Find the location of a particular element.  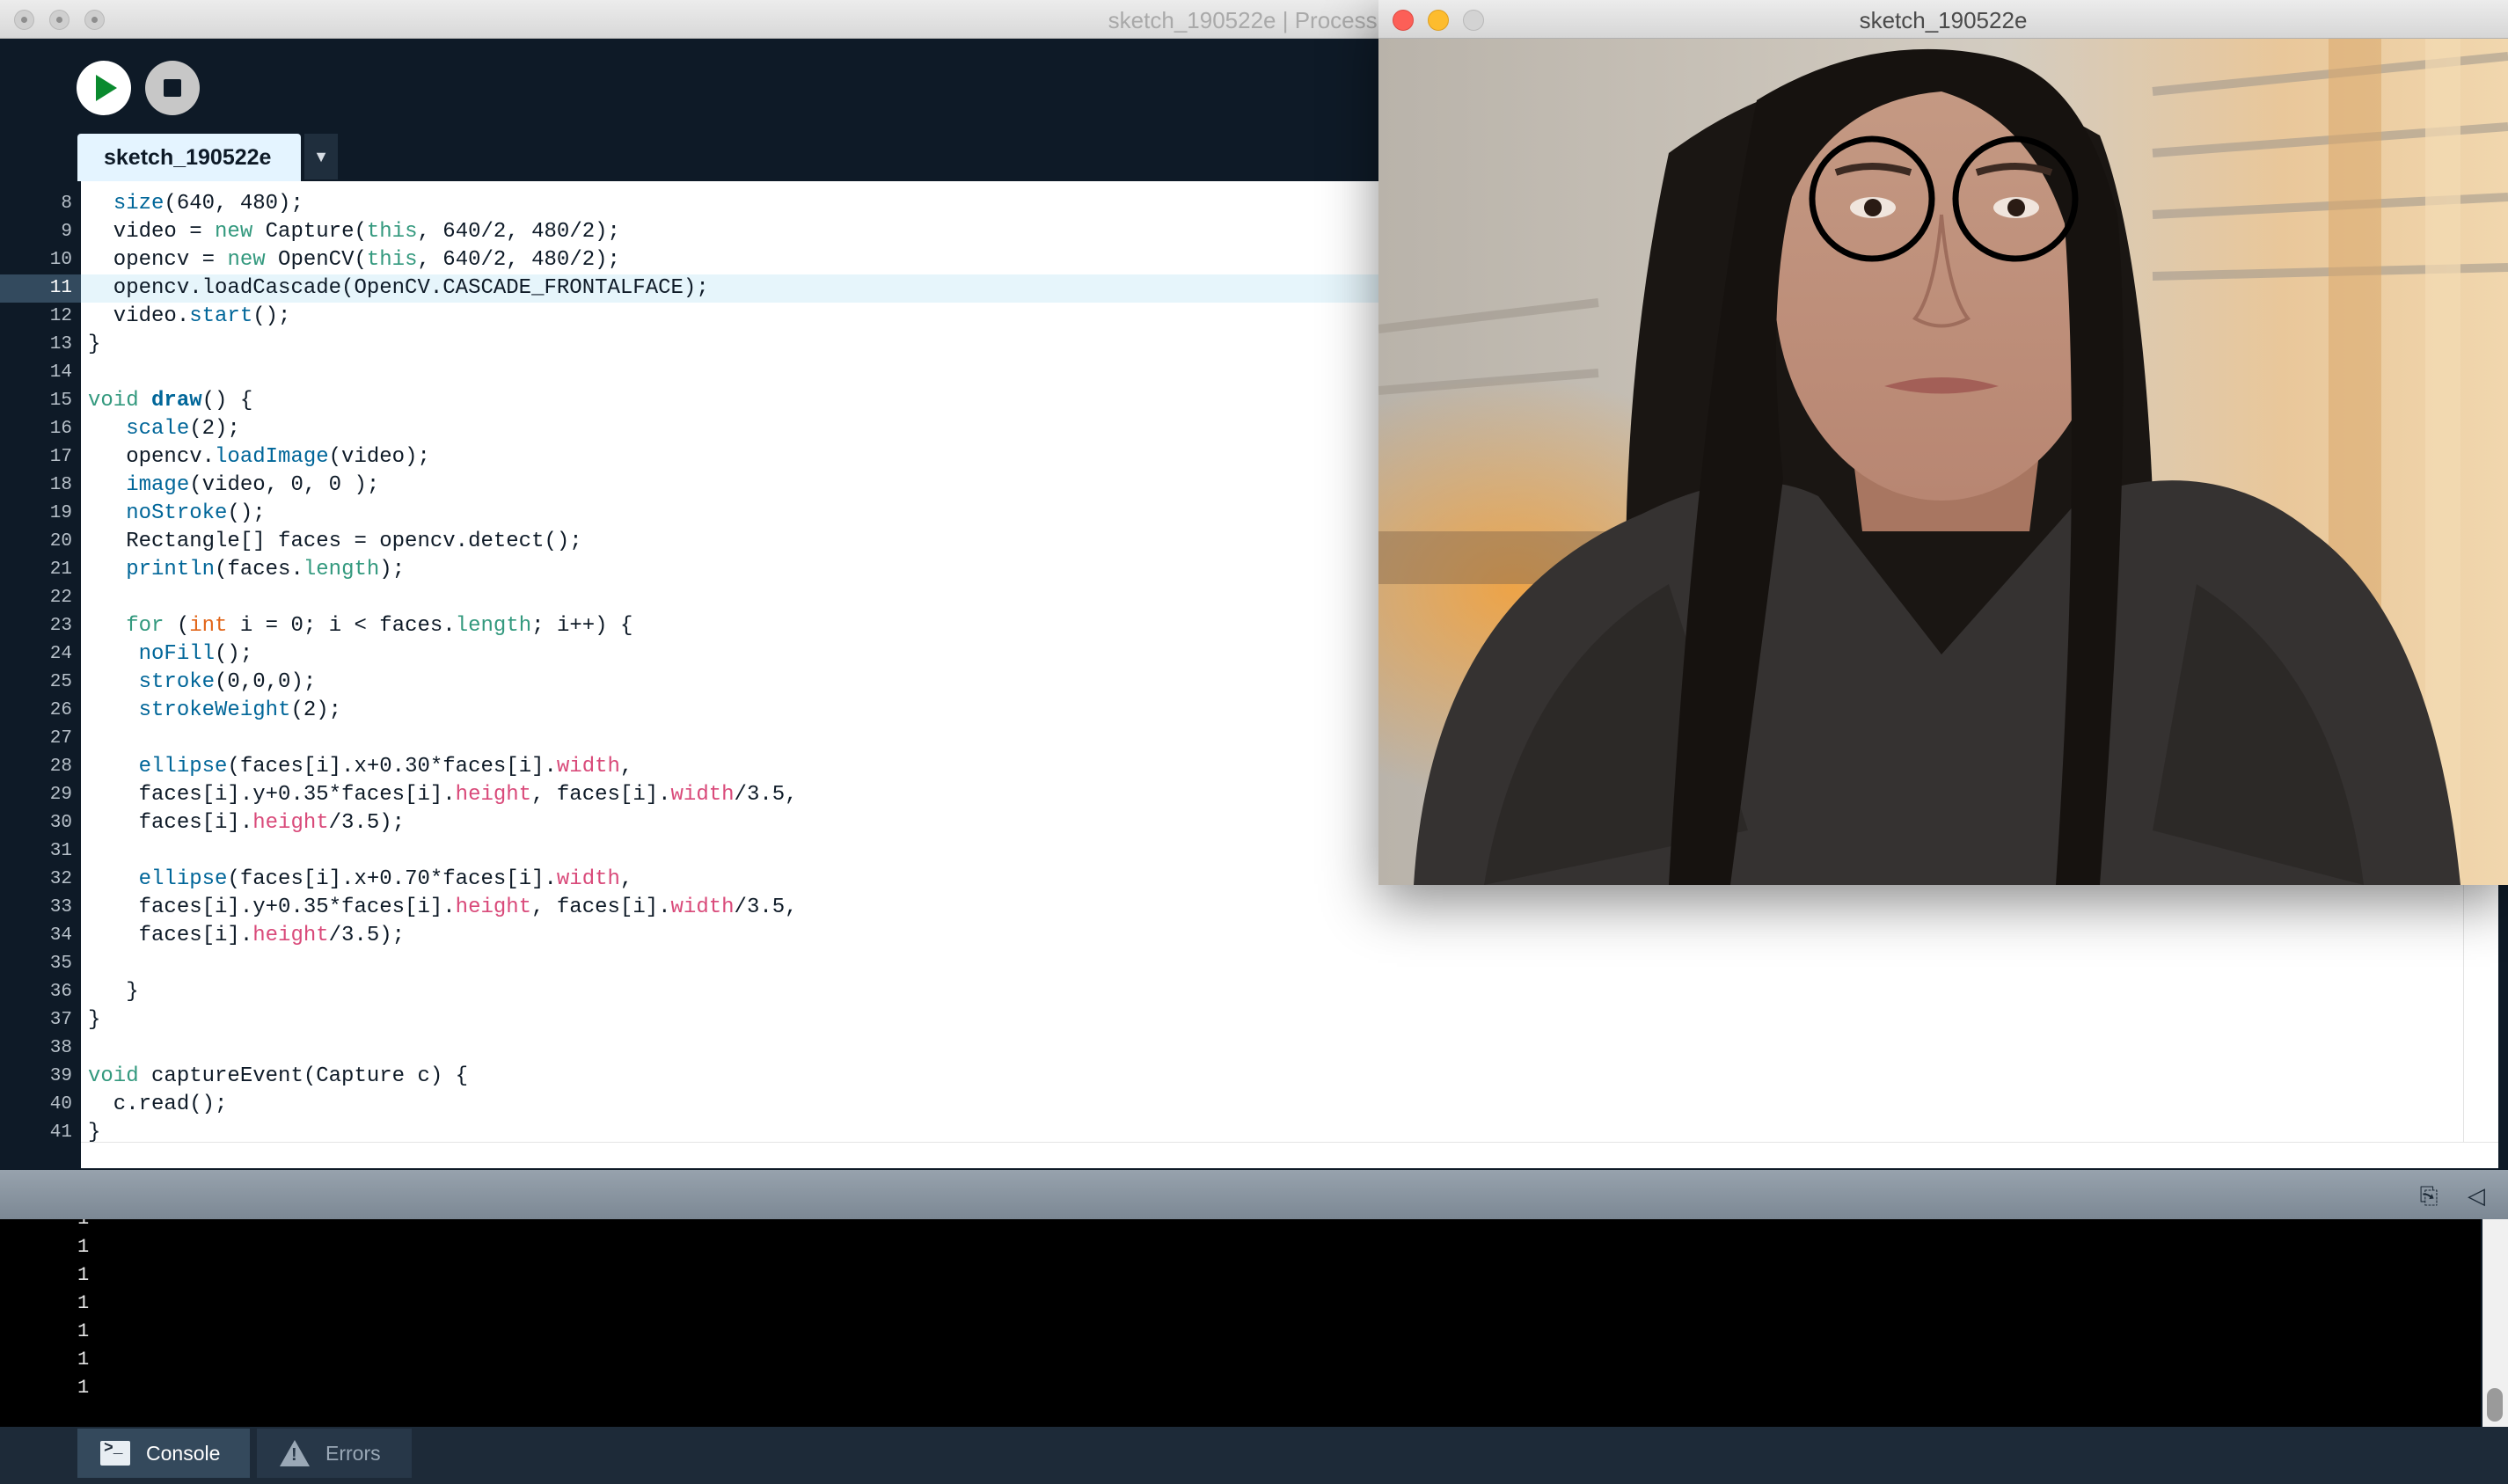

console-output: 1 1 1 1 1 1 1 is located at coordinates (1240, 1323).